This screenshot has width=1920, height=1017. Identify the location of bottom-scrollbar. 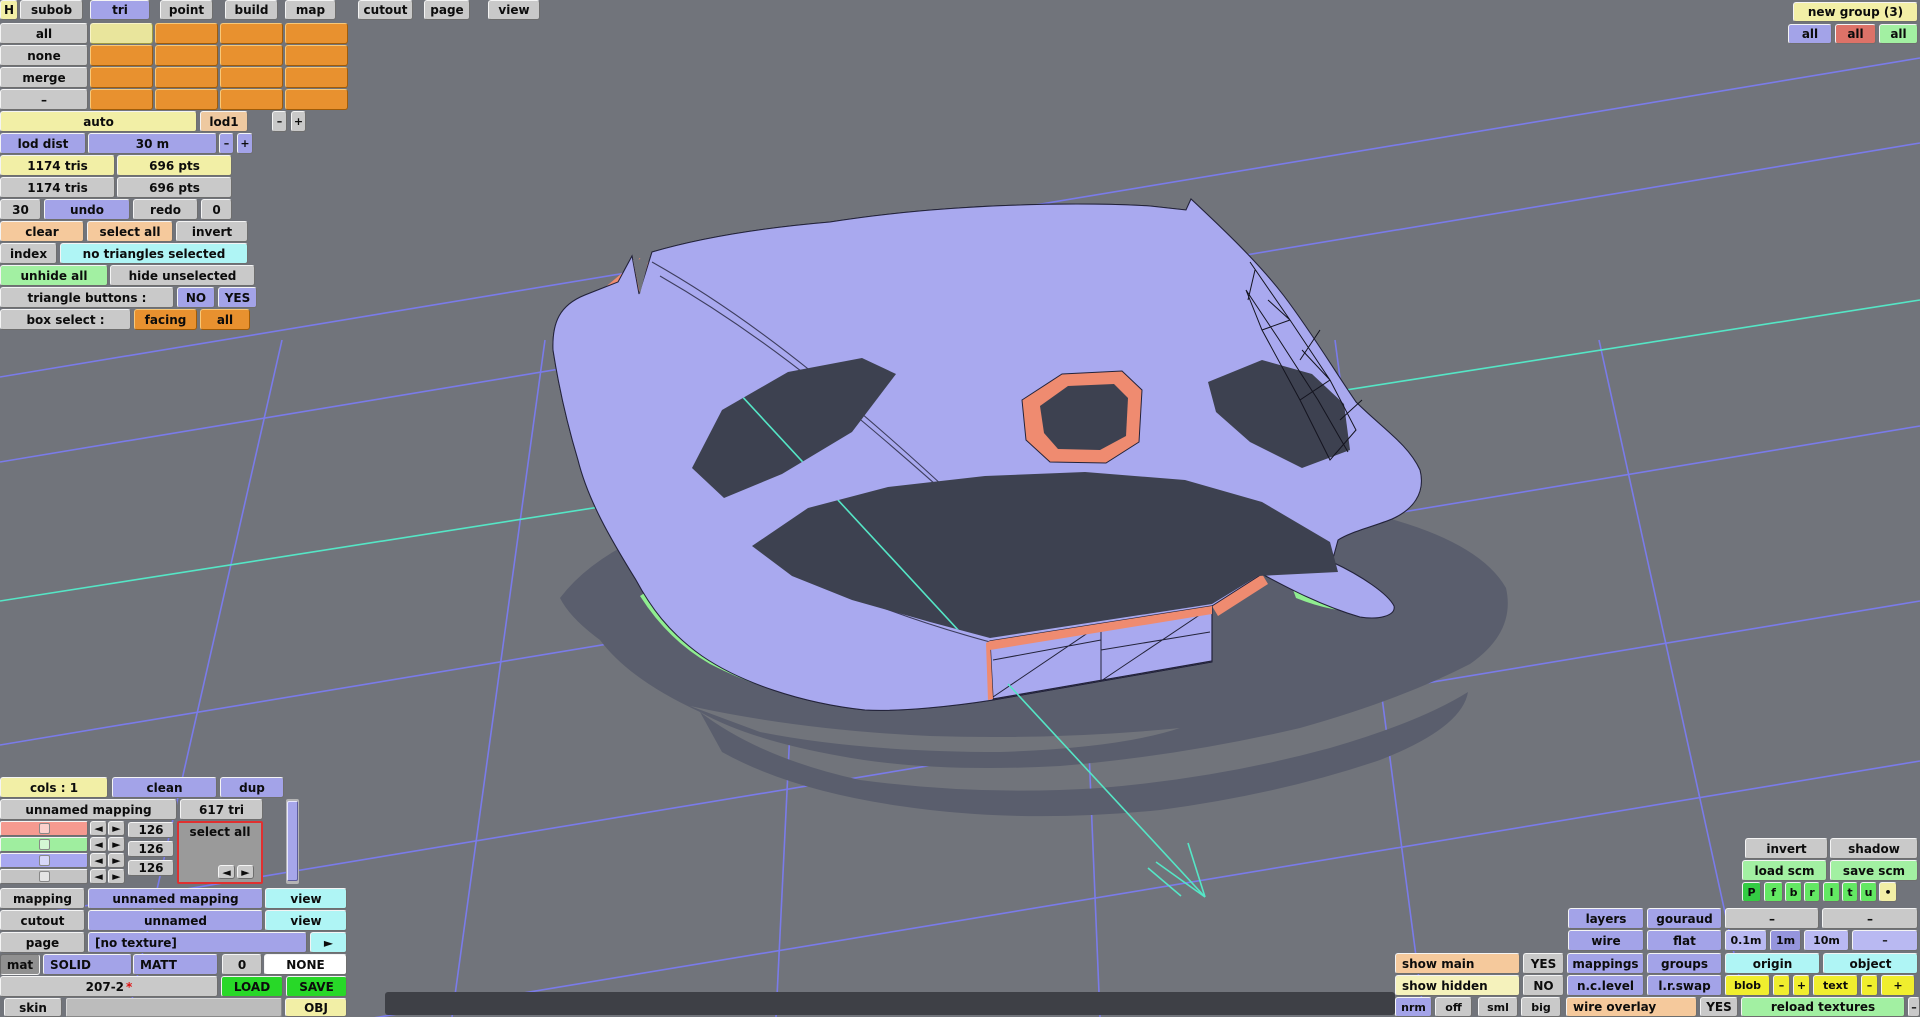
(890, 1003).